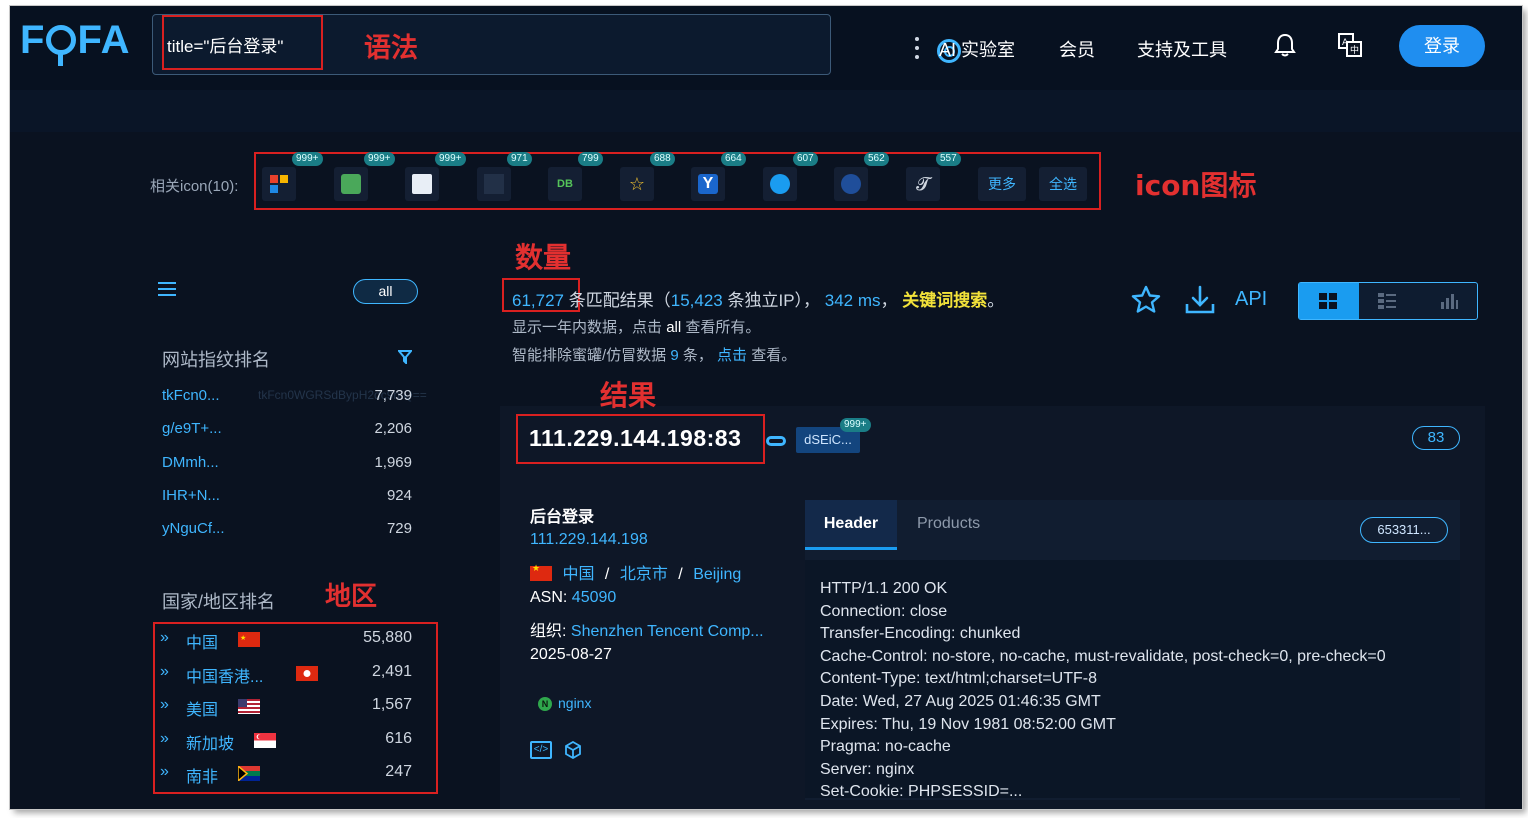 Image resolution: width=1528 pixels, height=818 pixels. Describe the element at coordinates (637, 184) in the screenshot. I see `related-icon-item: ☆` at that location.